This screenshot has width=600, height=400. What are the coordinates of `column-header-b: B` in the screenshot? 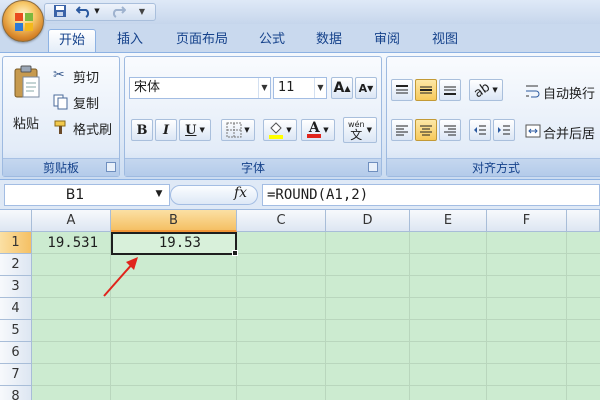 It's located at (174, 221).